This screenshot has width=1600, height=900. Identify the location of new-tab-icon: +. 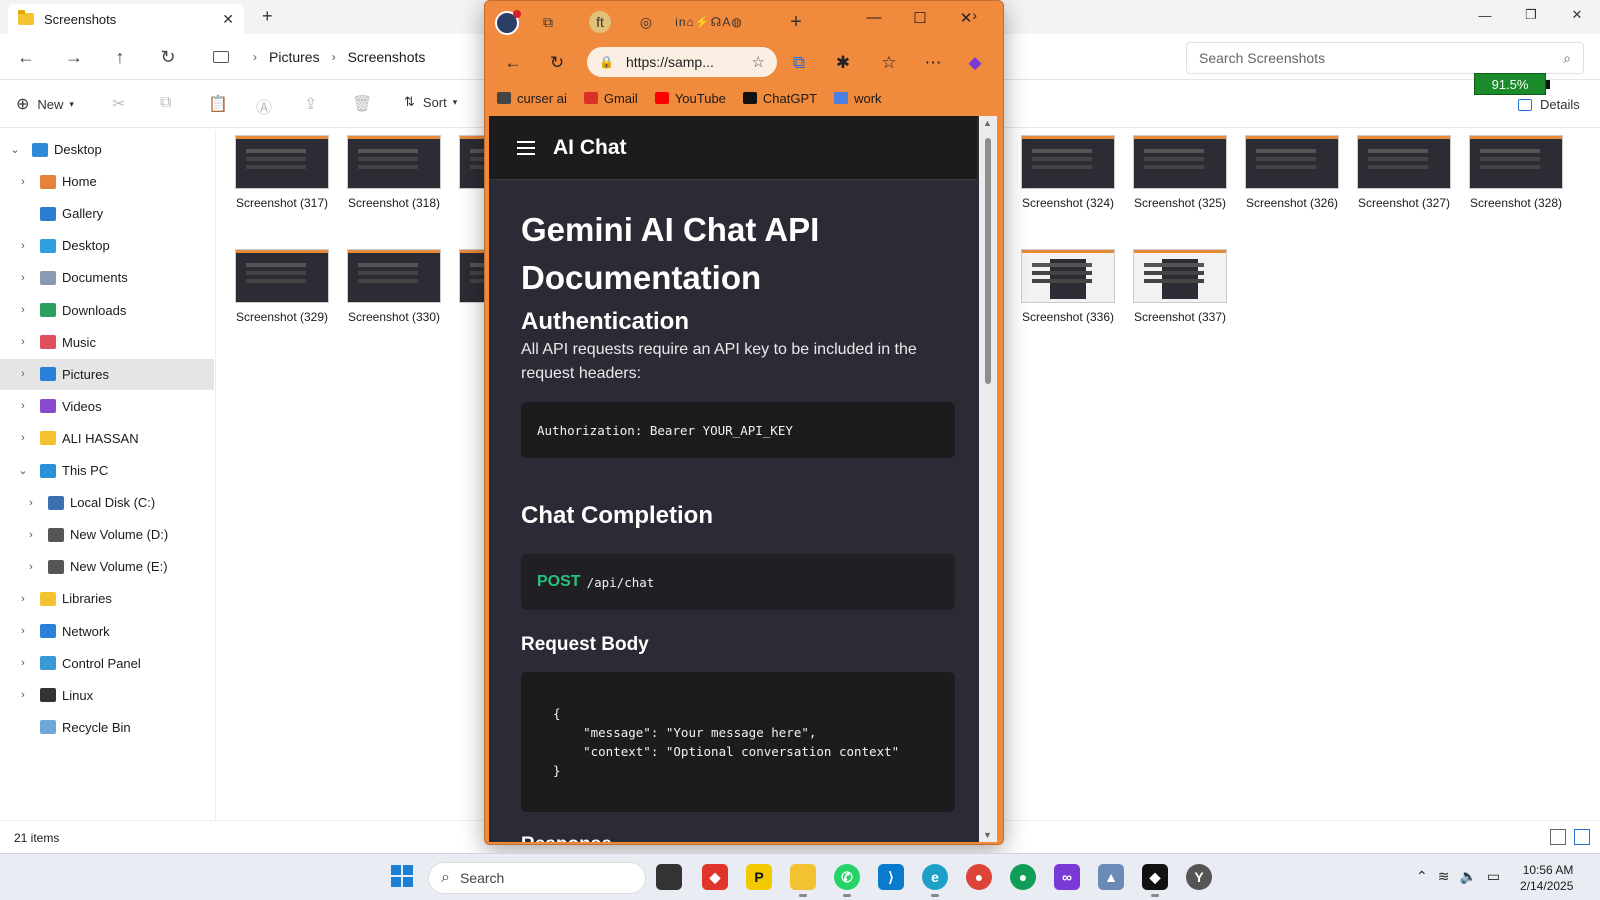
(796, 22).